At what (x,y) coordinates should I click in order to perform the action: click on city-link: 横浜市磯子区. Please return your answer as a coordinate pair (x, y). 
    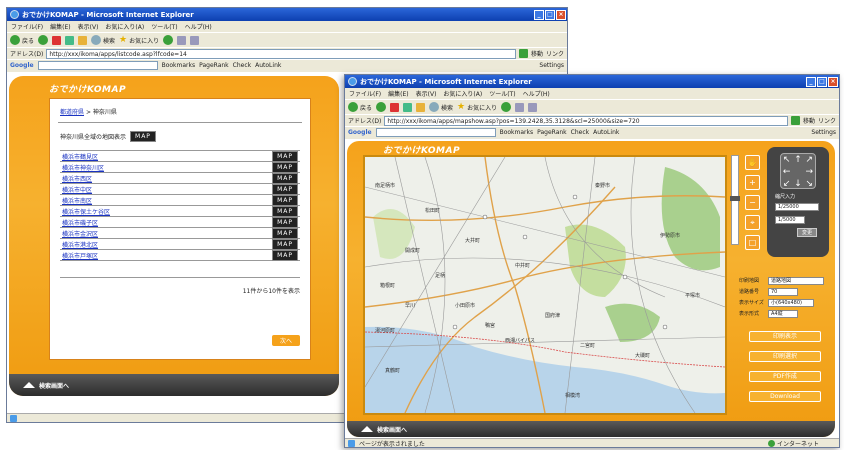
    Looking at the image, I should click on (80, 222).